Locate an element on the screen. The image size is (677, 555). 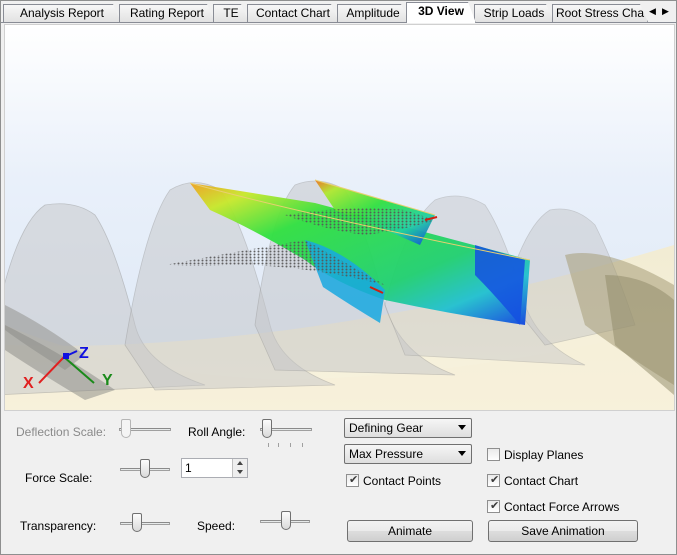
tab-contact-chart: Contact Chart is located at coordinates (293, 13).